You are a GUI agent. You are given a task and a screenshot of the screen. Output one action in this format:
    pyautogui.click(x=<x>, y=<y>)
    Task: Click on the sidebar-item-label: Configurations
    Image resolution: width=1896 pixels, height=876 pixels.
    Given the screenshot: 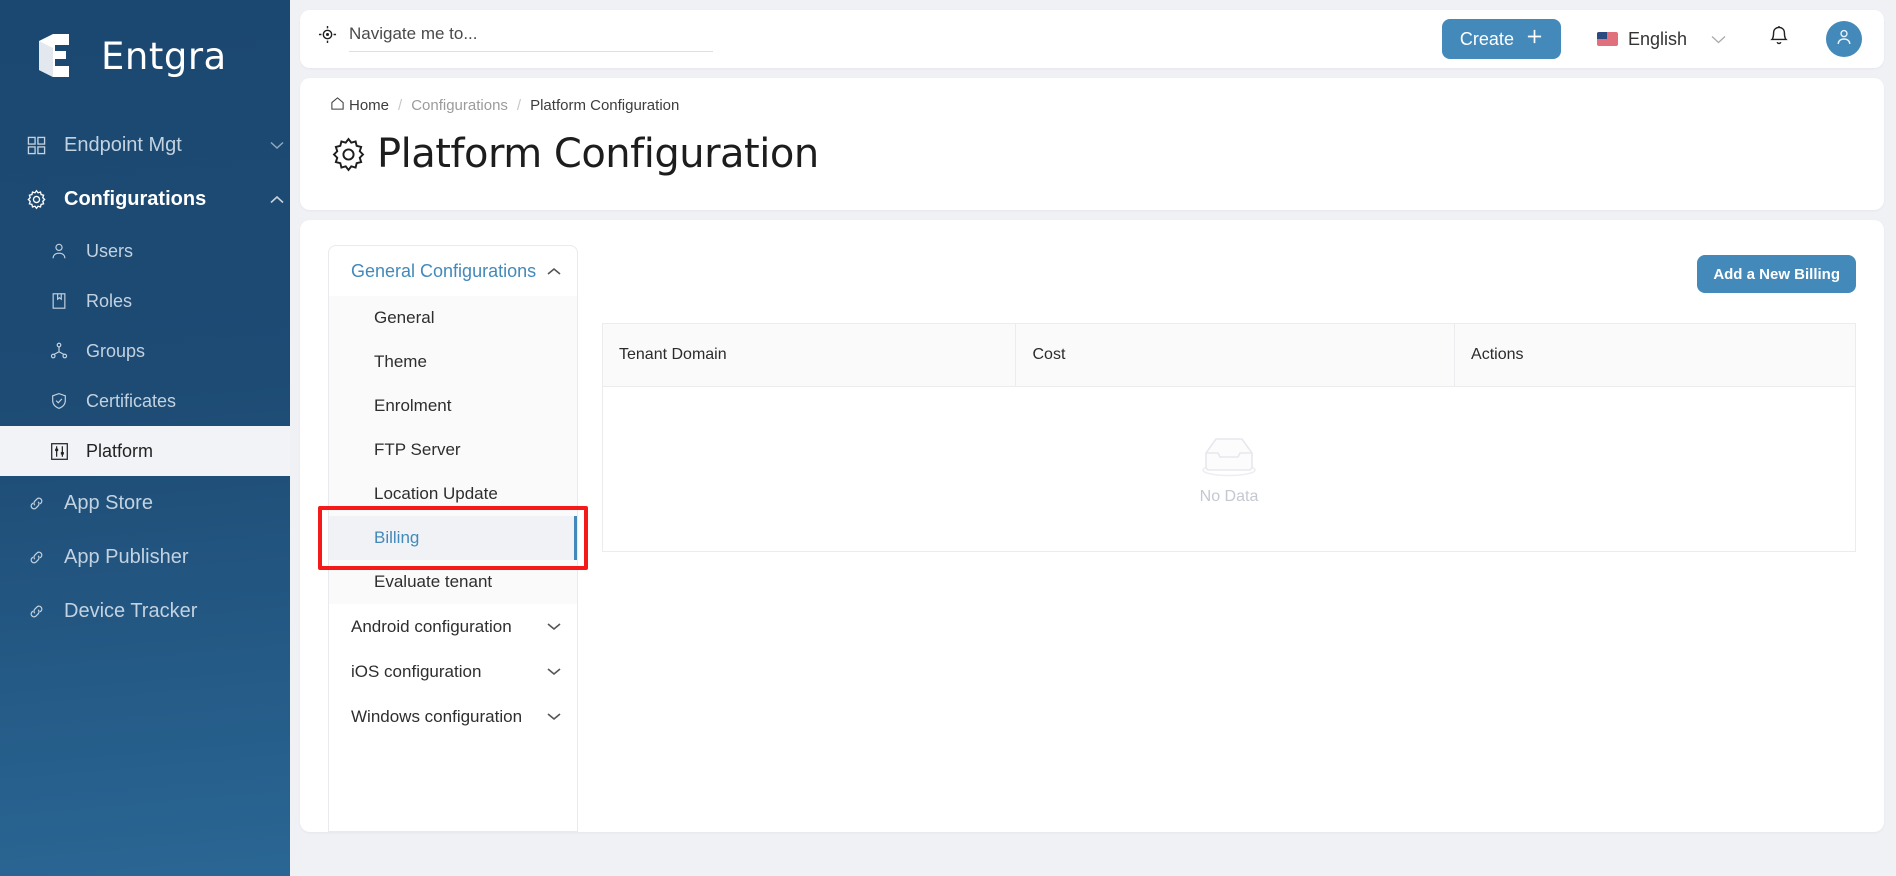 What is the action you would take?
    pyautogui.click(x=135, y=198)
    